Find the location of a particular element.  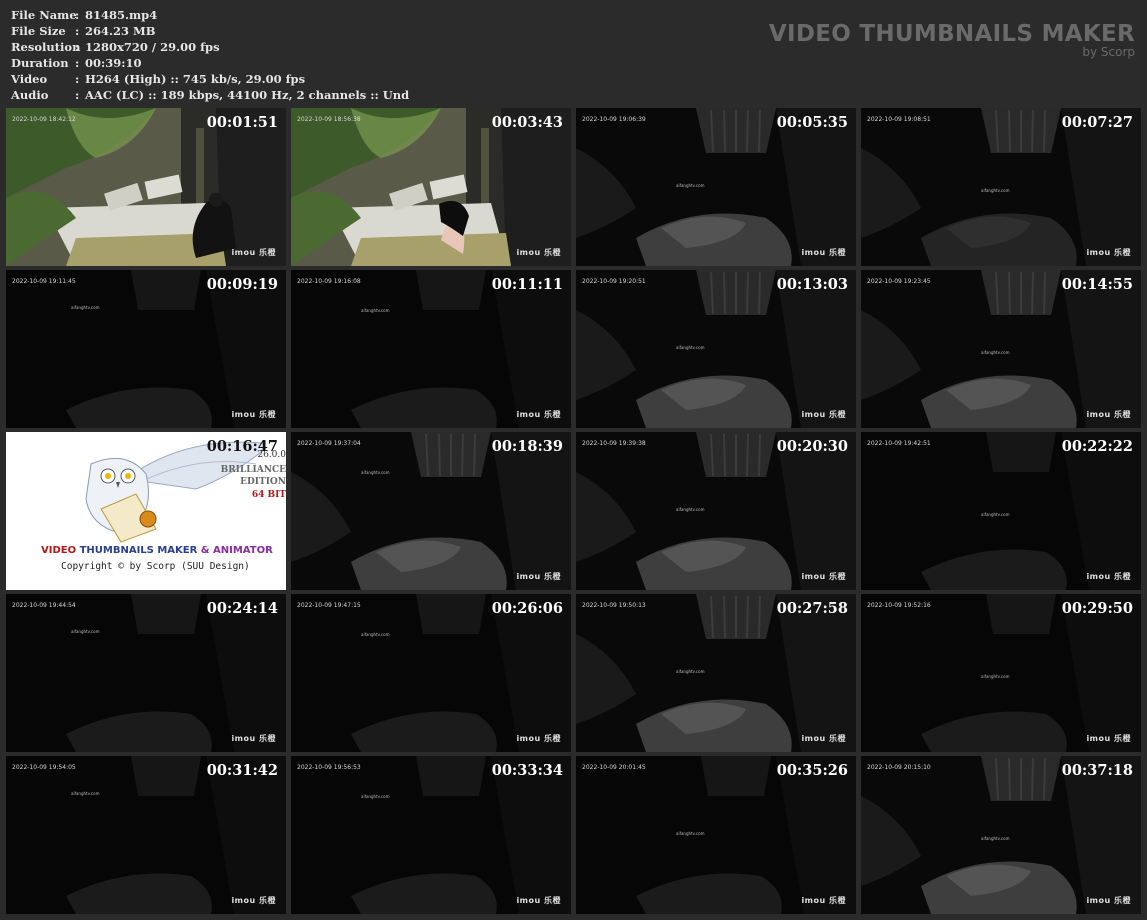

thumbnail: 2022-10-09 18:56:38 imou 乐橙 00:03:43 is located at coordinates (431, 187).